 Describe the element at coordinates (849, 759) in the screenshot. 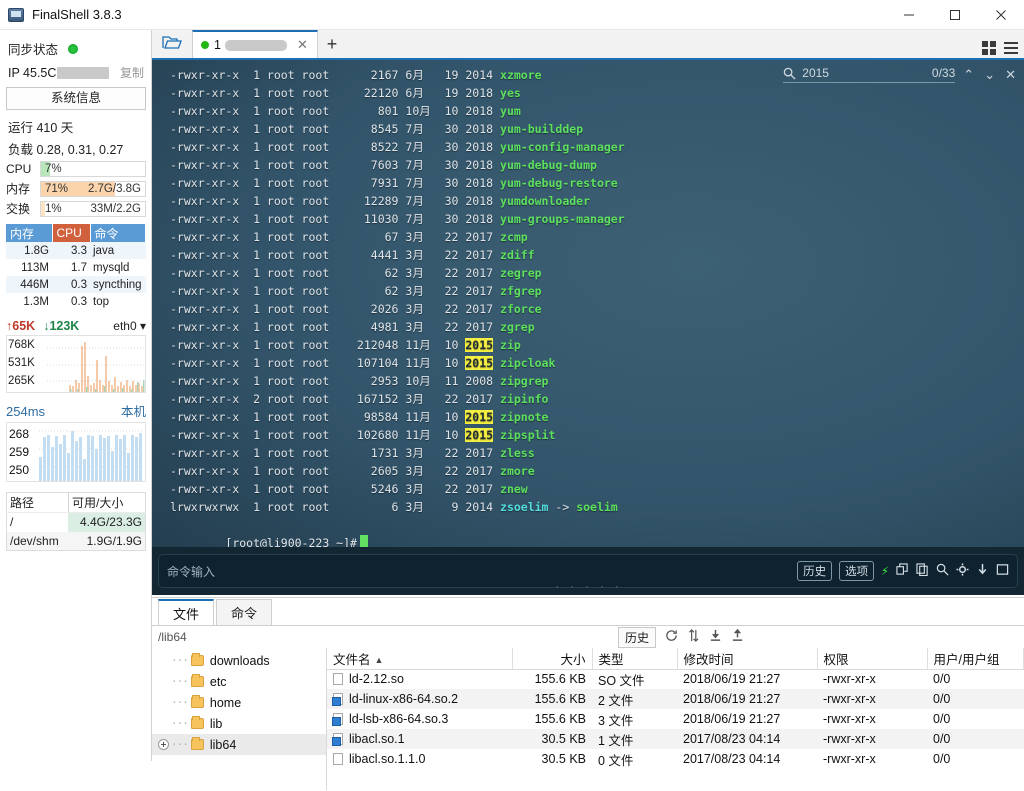

I see `file-permissions: -rwxr-xr-x` at that location.